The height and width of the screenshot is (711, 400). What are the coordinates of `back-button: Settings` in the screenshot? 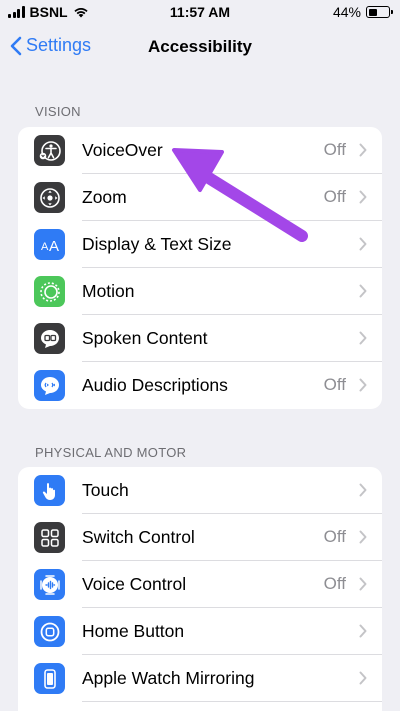 It's located at (50, 45).